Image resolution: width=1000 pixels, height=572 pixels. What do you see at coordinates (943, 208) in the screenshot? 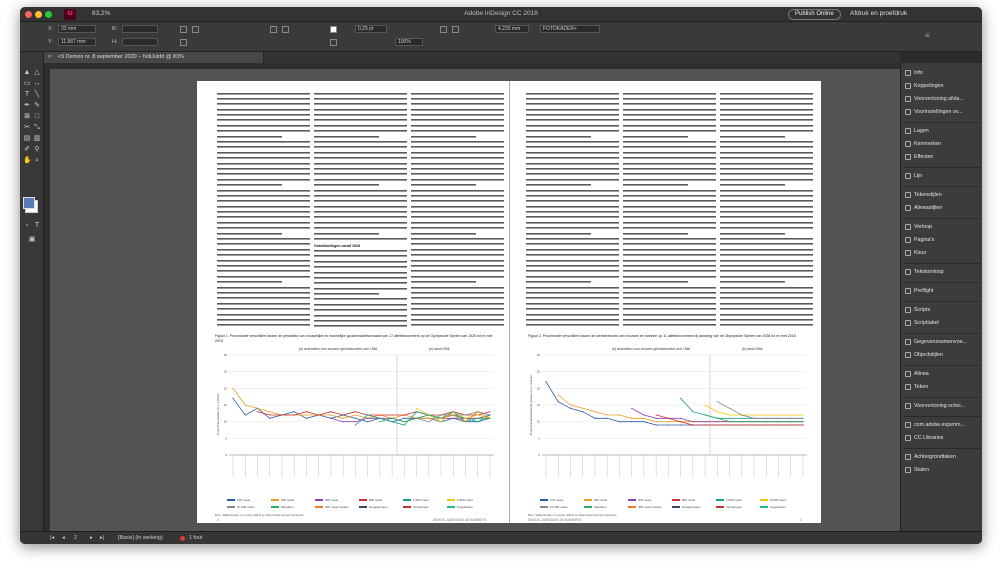
I see `panel-alineastijlen: Alineastijlen` at bounding box center [943, 208].